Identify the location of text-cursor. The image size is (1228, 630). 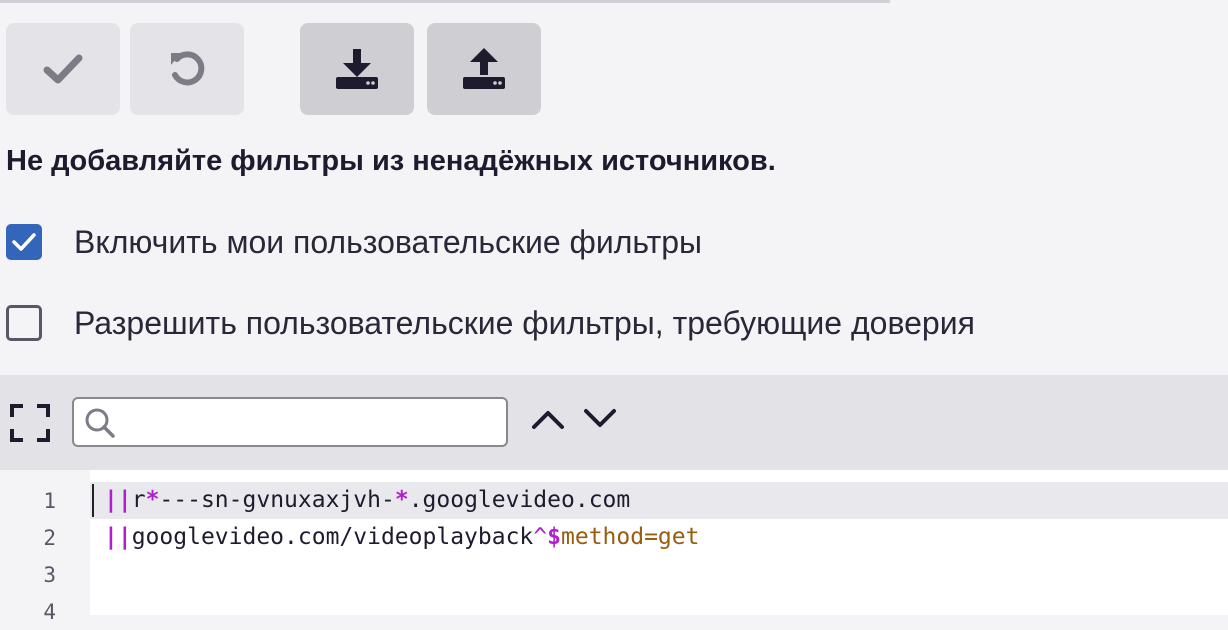
(93, 500).